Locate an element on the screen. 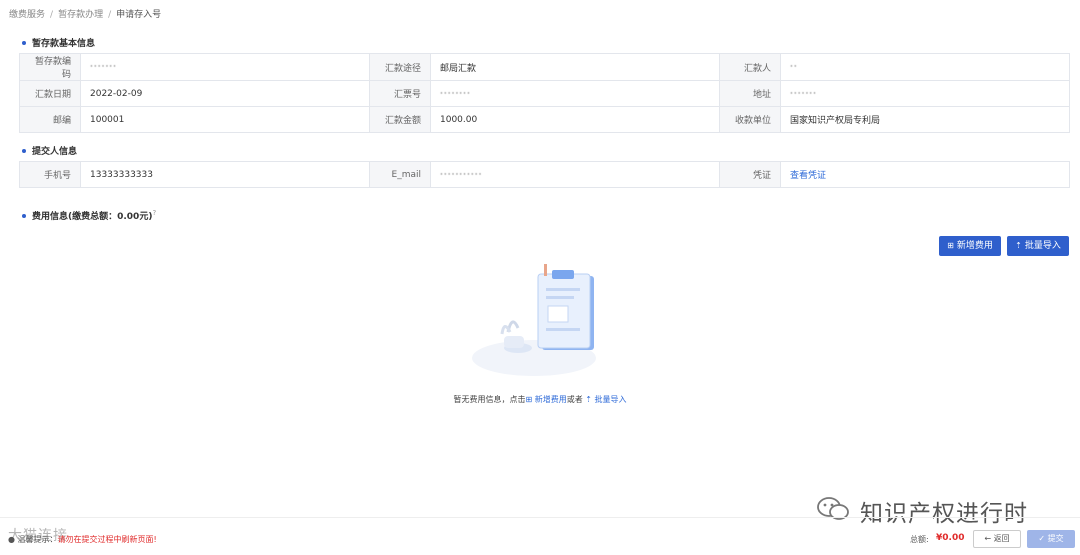 The height and width of the screenshot is (555, 1080). label-address: 地址 is located at coordinates (750, 93).